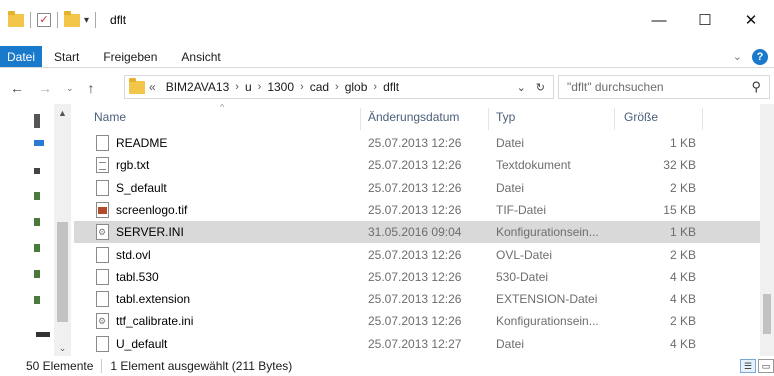 This screenshot has height=376, width=774. What do you see at coordinates (760, 56) in the screenshot?
I see `help-icon: ?` at bounding box center [760, 56].